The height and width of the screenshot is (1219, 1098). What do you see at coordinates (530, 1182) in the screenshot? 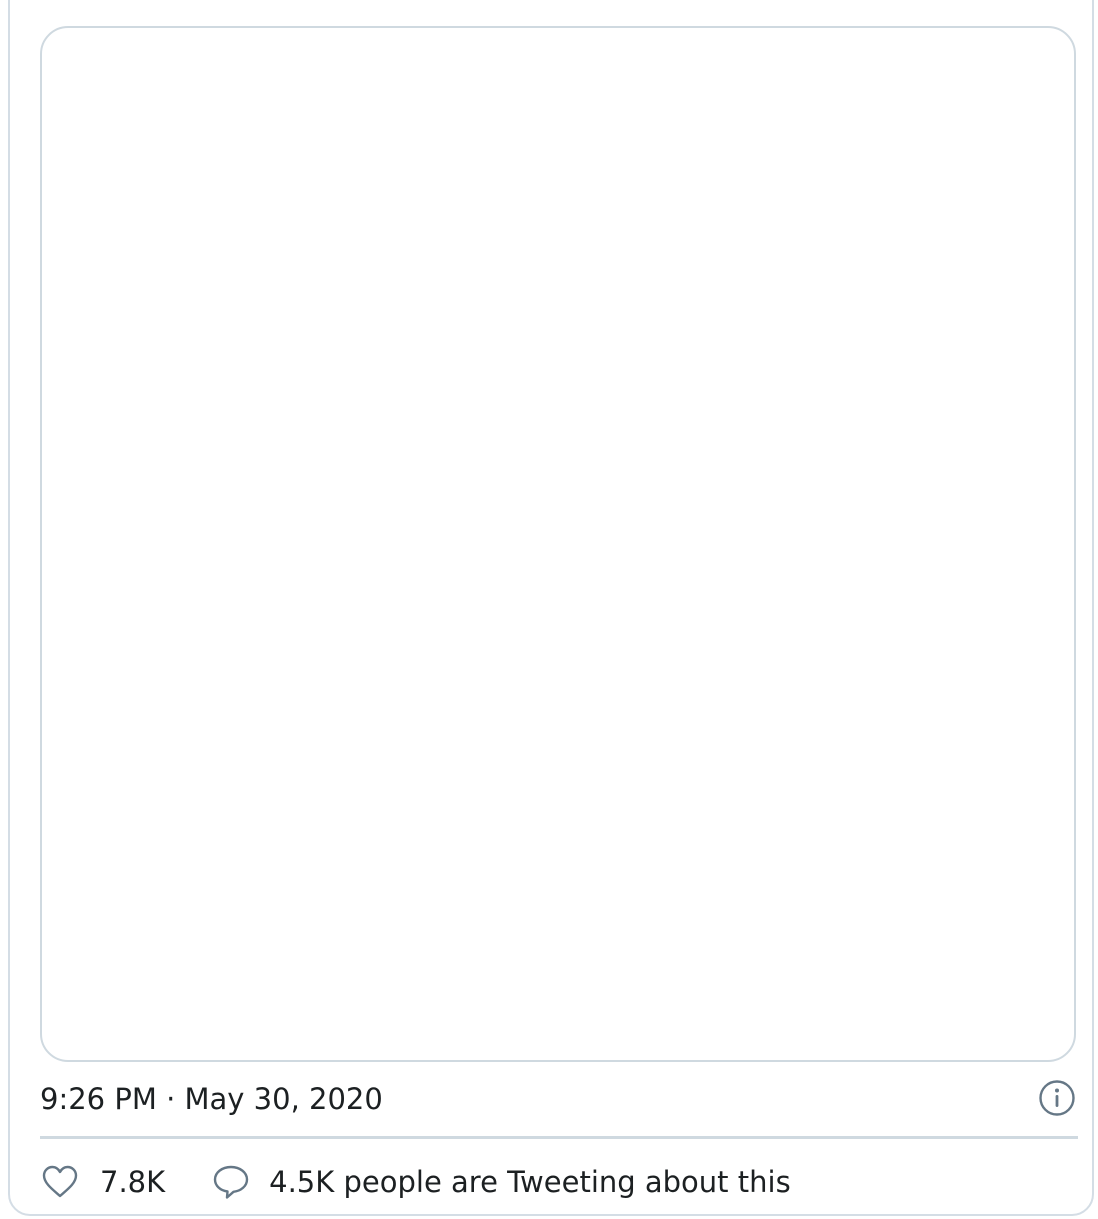
I see `conversation-count-text: 4.5K people are Tweeting about this` at bounding box center [530, 1182].